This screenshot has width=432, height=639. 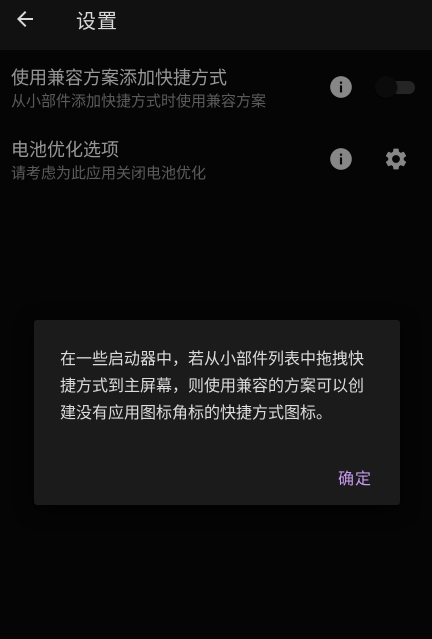 I want to click on app-toolbar: 设置, so click(x=216, y=25).